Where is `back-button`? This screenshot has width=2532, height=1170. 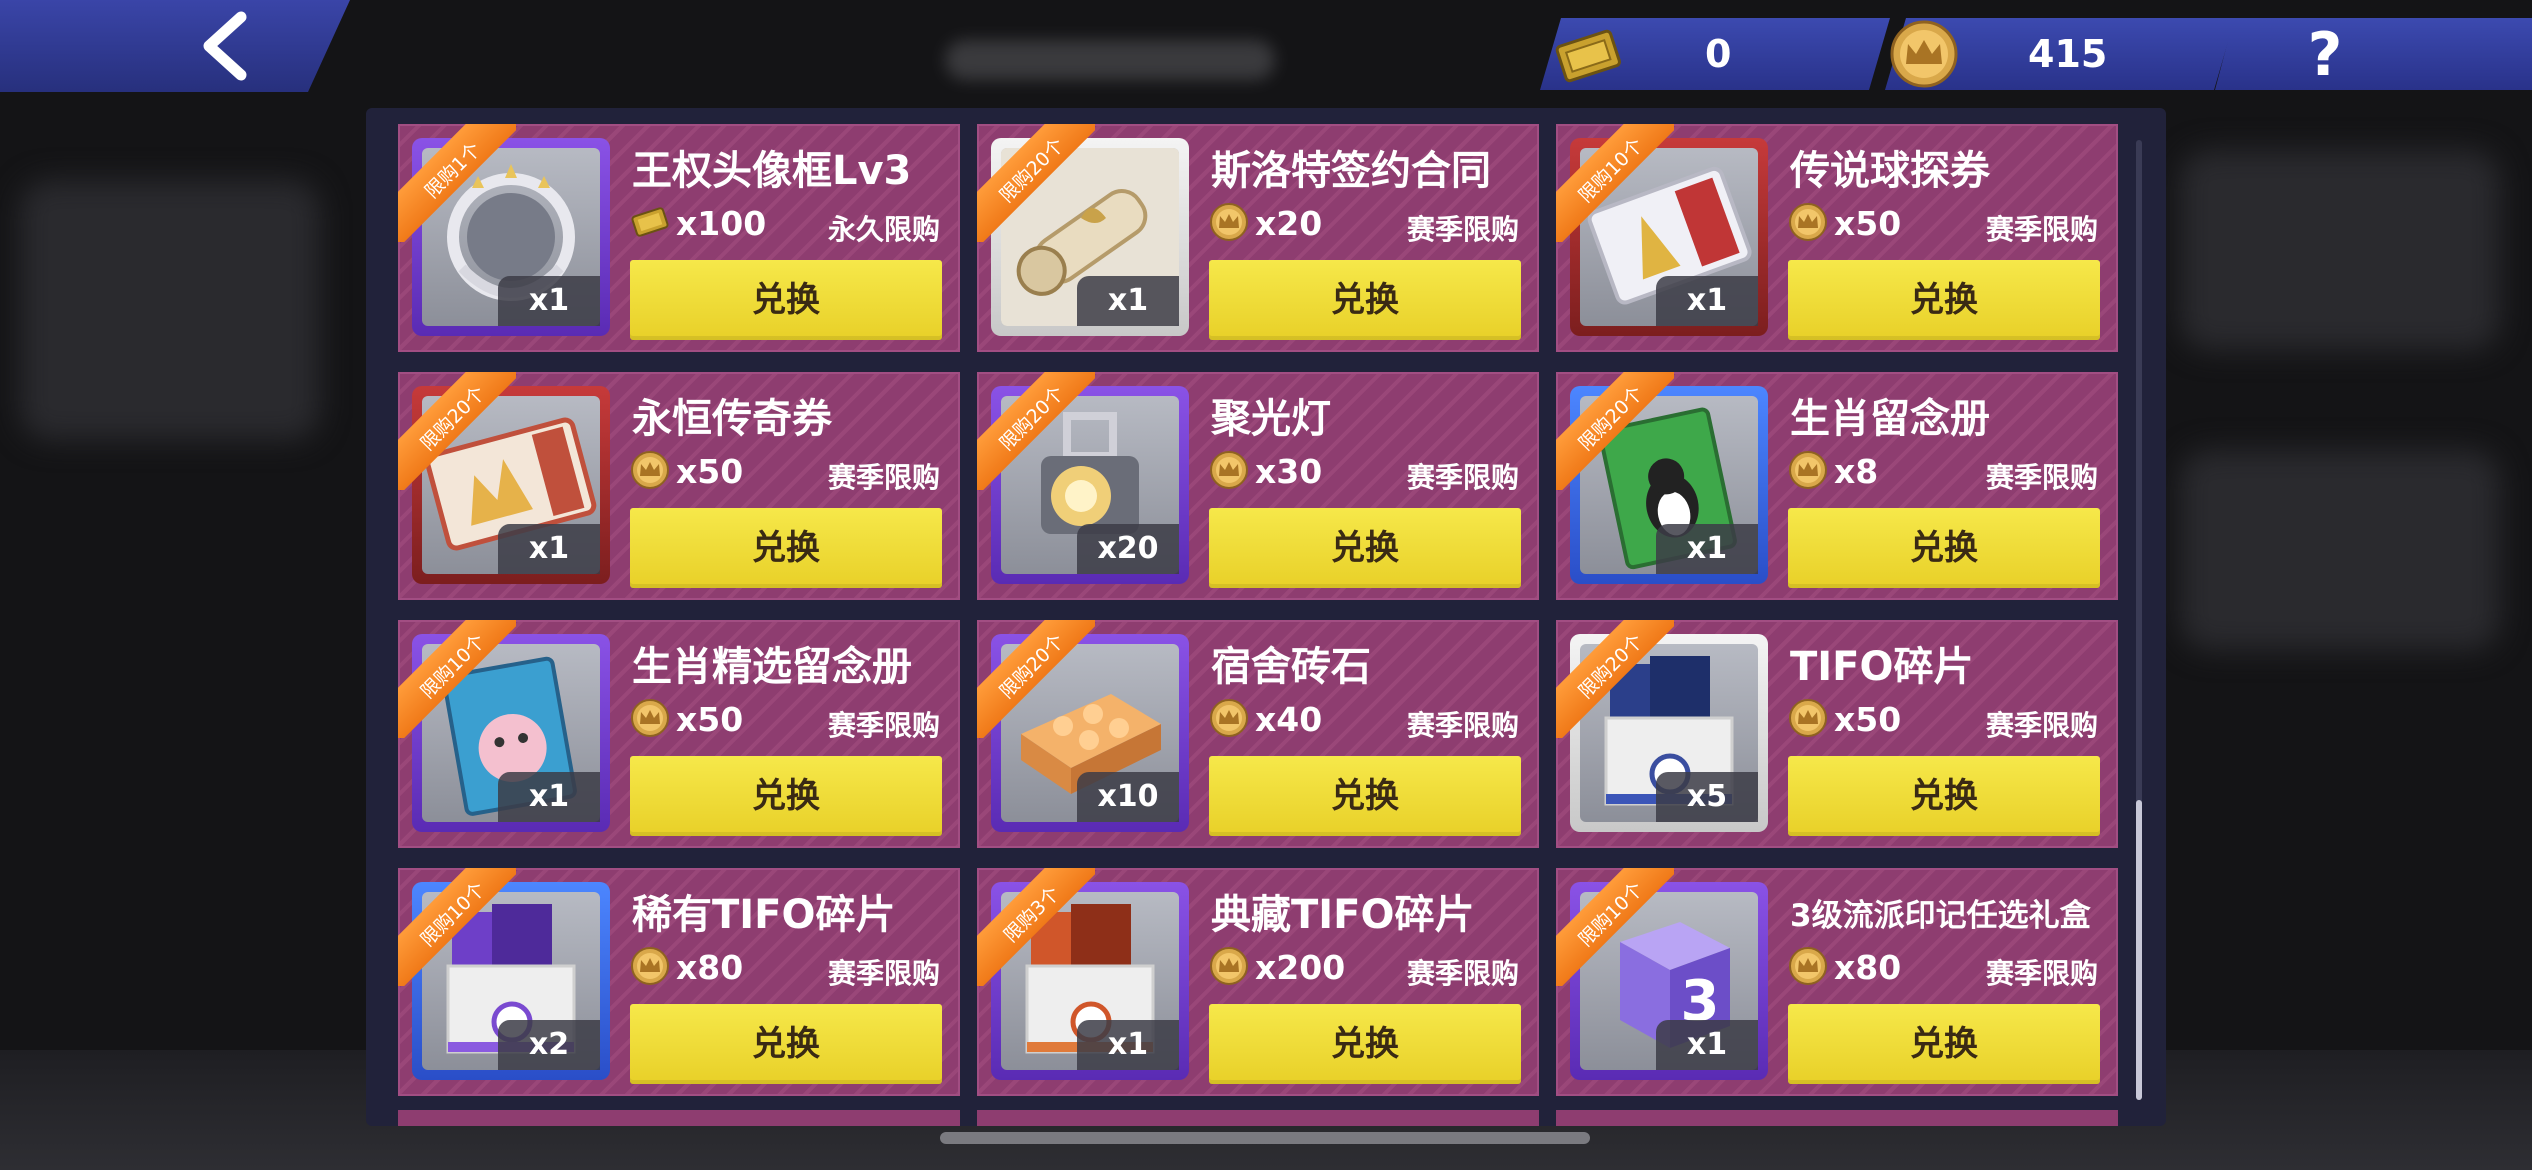
back-button is located at coordinates (225, 46).